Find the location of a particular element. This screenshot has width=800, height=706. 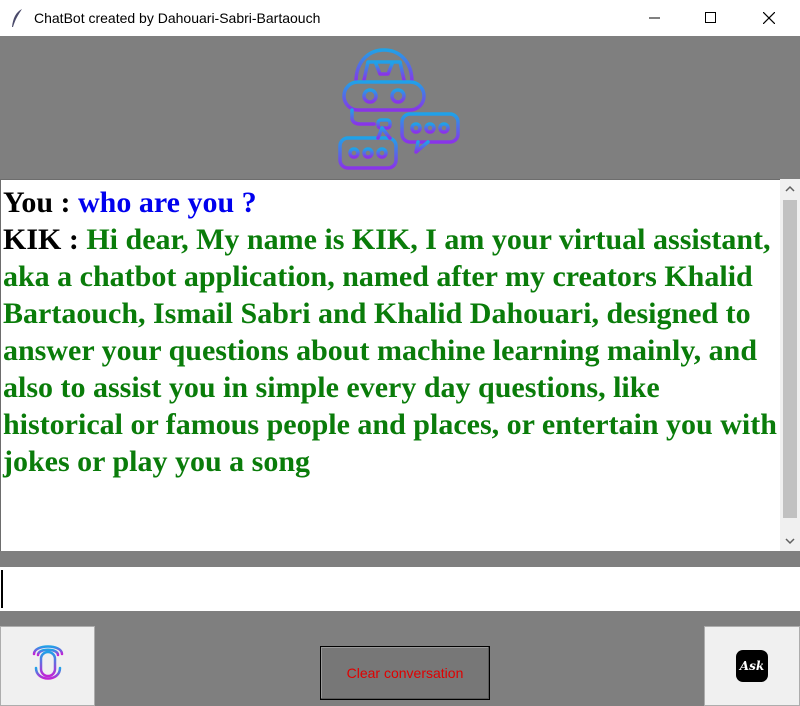

chat-scrollbar is located at coordinates (790, 365).